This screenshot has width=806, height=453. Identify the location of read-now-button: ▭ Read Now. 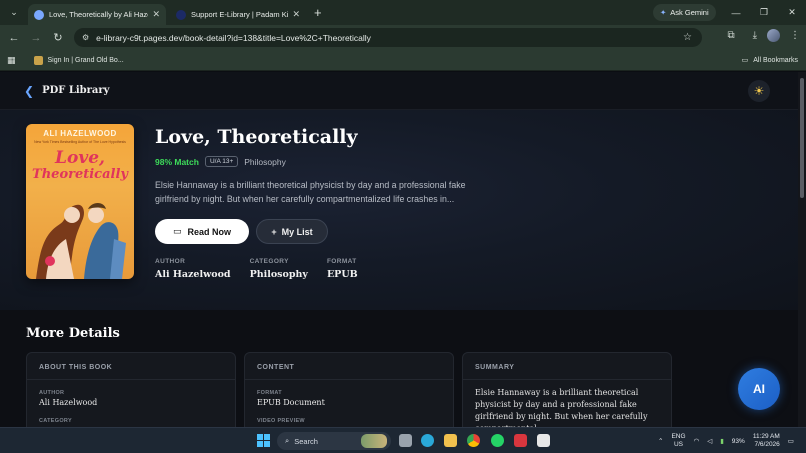
(202, 231).